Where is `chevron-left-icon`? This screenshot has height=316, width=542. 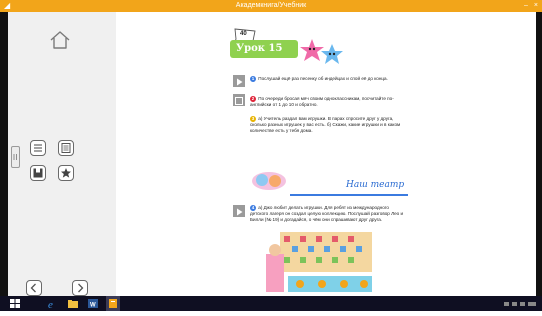
chevron-left-icon is located at coordinates (33, 288).